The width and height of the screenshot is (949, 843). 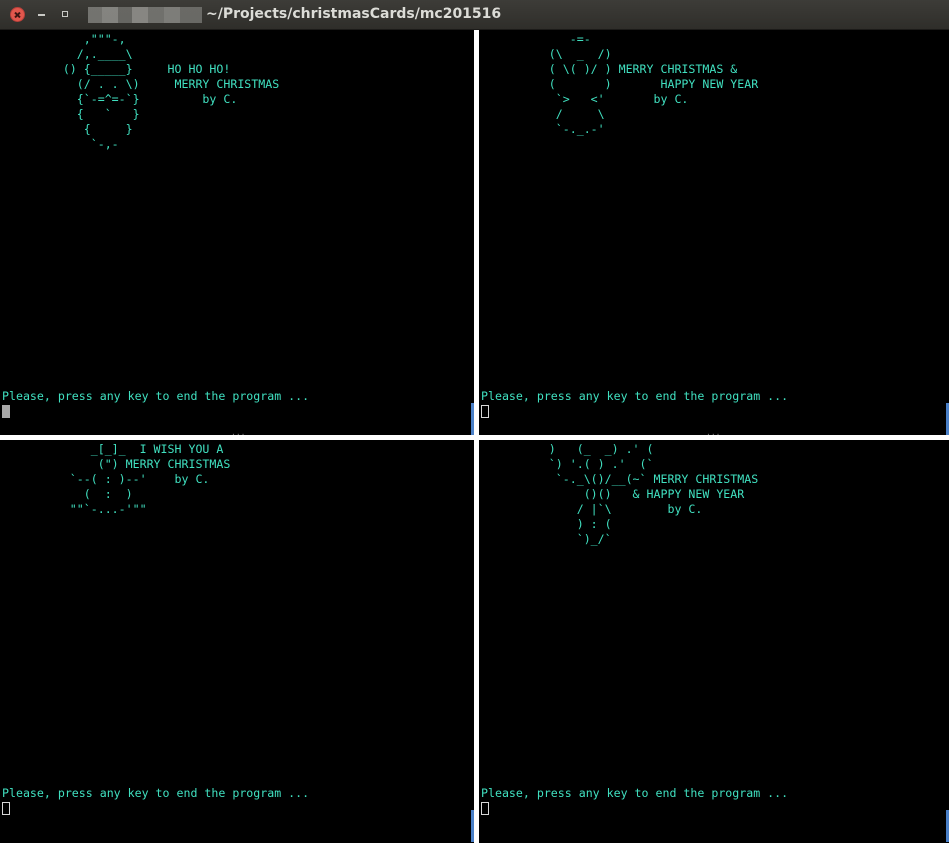 I want to click on art-line: `-,-, so click(x=59, y=144).